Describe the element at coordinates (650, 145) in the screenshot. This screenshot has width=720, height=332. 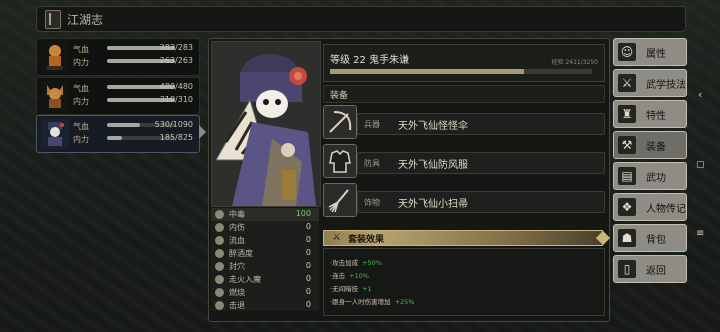
I see `menu-equipment-button: ⚒ 装备` at that location.